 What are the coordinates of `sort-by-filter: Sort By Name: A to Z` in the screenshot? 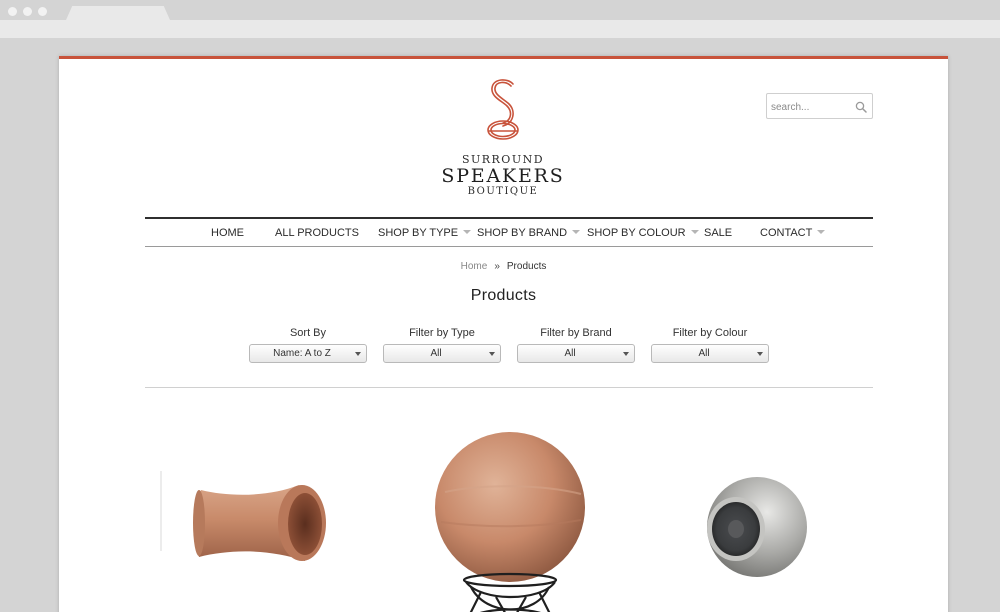 It's located at (308, 345).